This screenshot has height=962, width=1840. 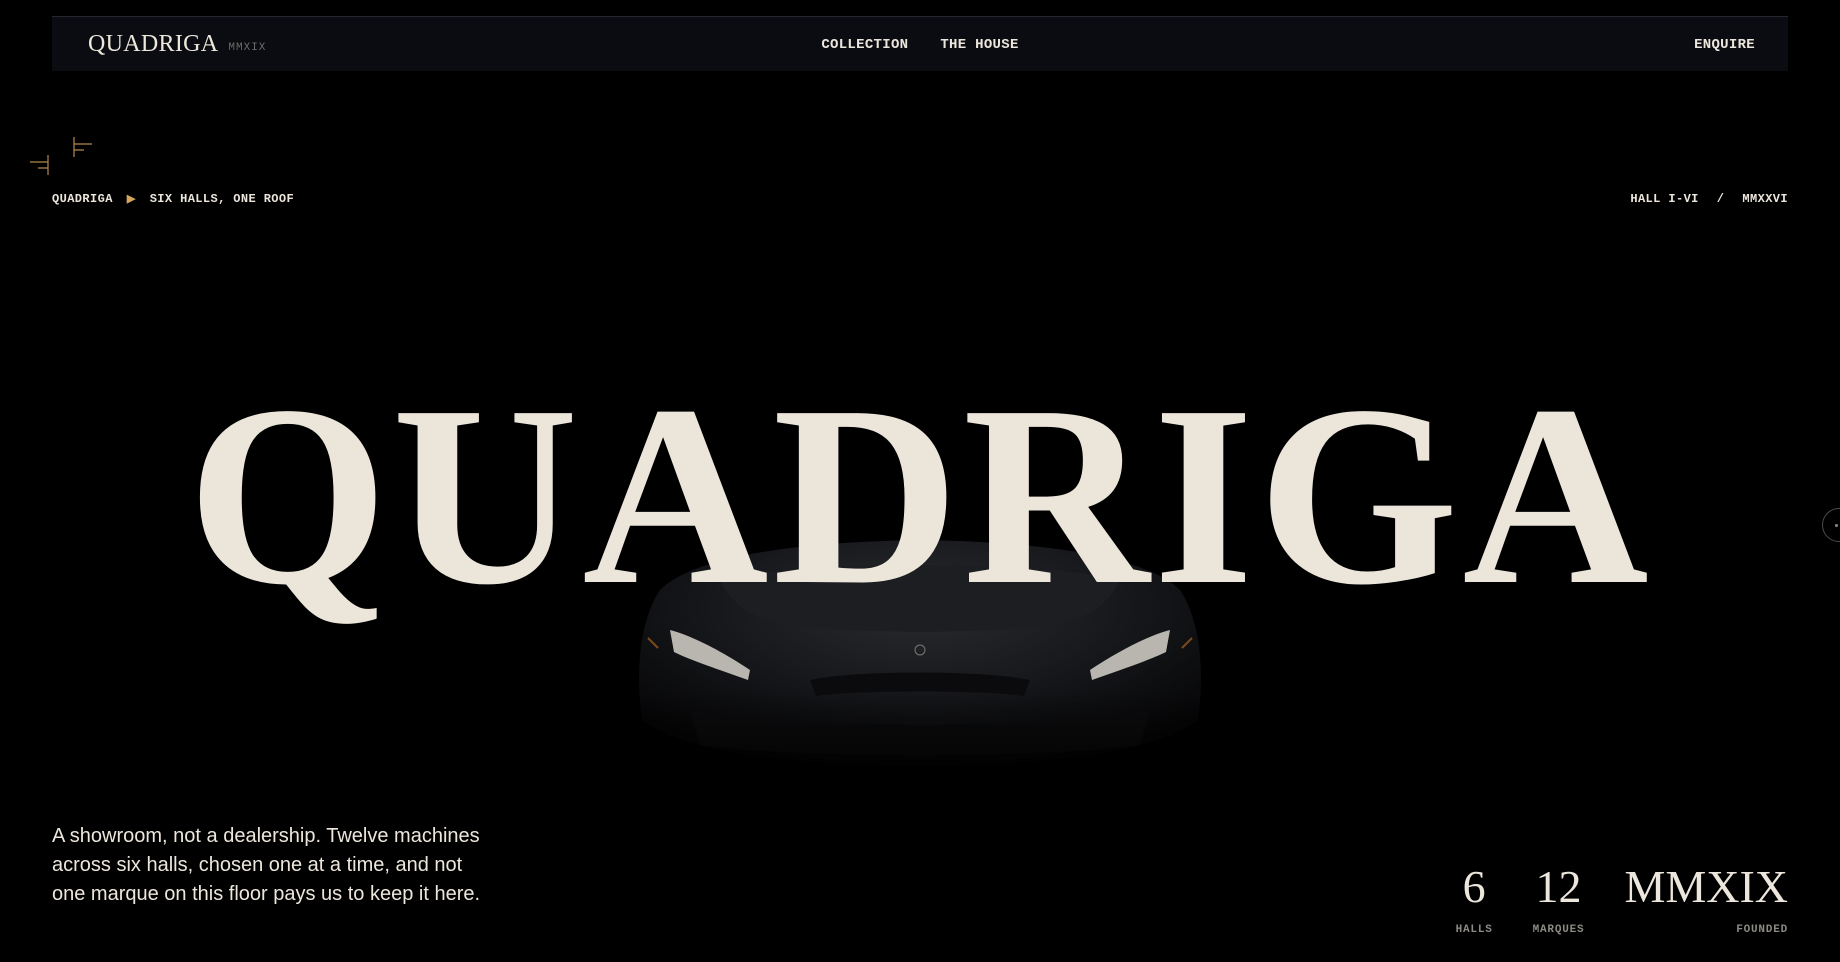 What do you see at coordinates (1765, 199) in the screenshot?
I see `meta-year: MMXXVI` at bounding box center [1765, 199].